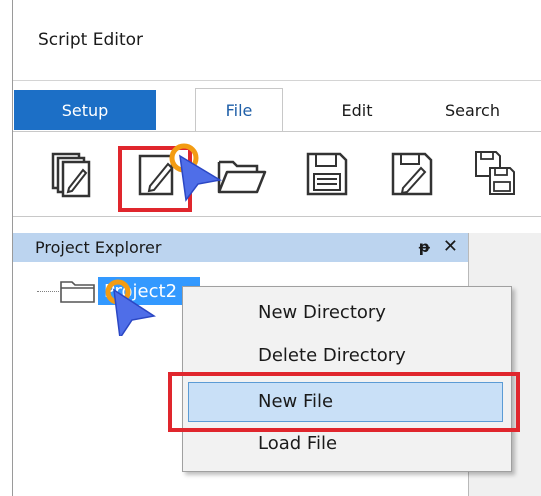 Image resolution: width=541 pixels, height=496 pixels. Describe the element at coordinates (297, 443) in the screenshot. I see `menu-item-load-file: Load File` at that location.